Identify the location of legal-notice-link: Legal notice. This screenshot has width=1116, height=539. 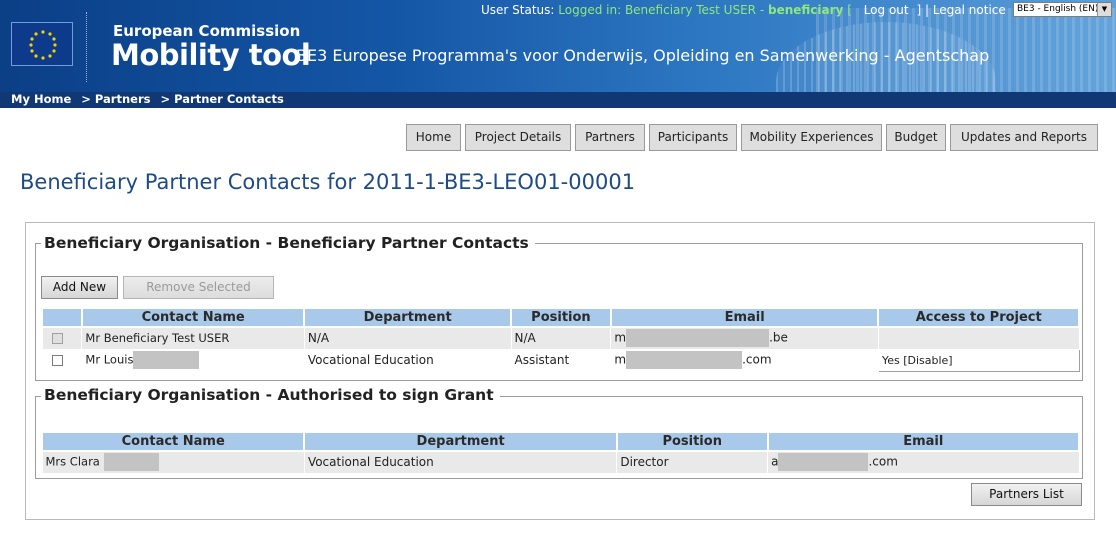
(969, 10).